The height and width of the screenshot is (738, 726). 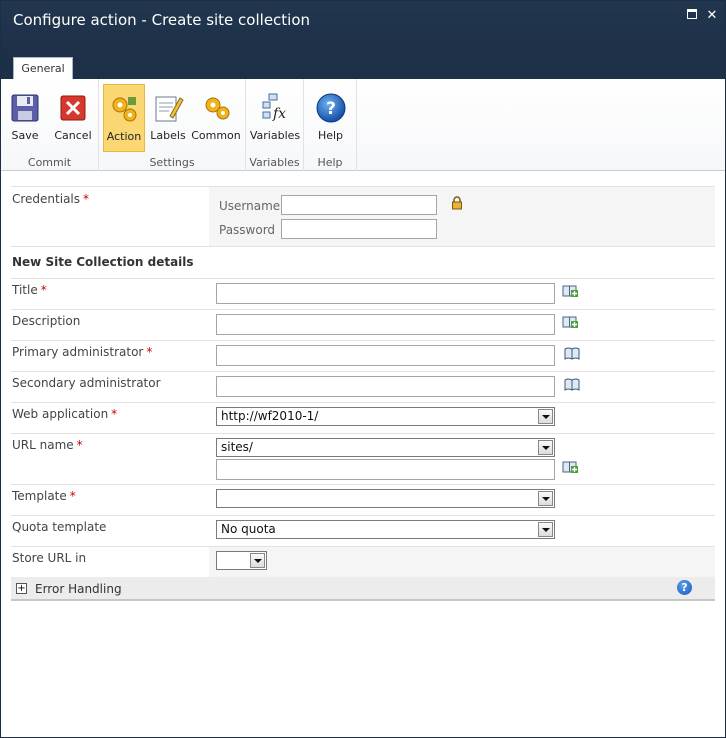 I want to click on url-name-select: sites/, so click(x=385, y=447).